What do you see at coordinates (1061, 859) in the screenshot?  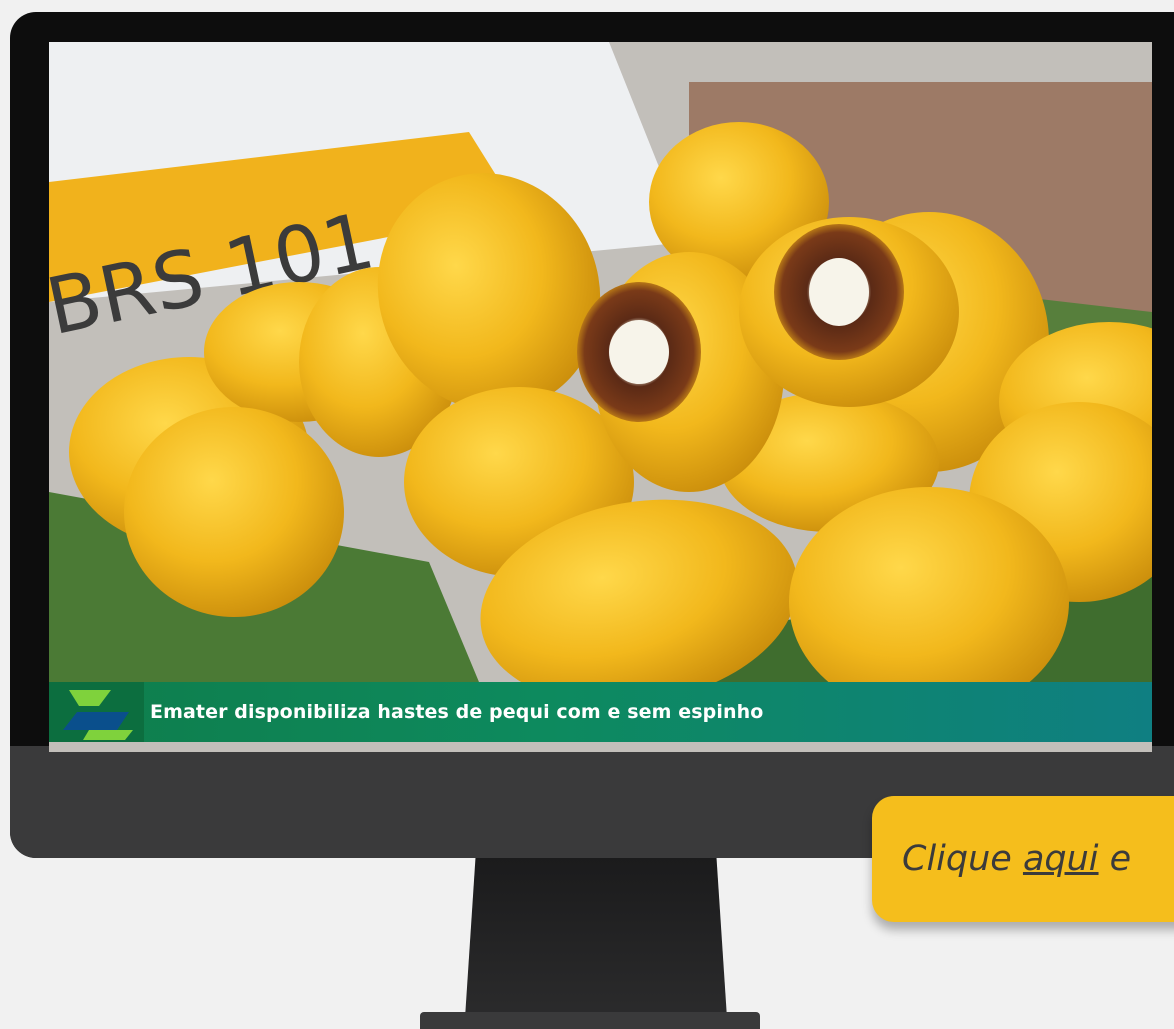 I see `cta-link: aqui` at bounding box center [1061, 859].